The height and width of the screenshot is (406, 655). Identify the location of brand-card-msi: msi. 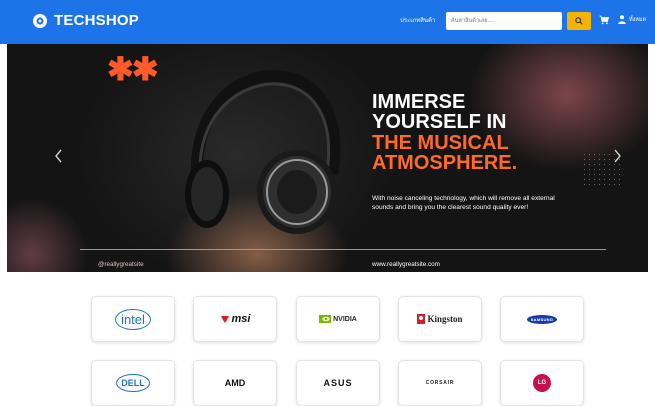
(235, 319).